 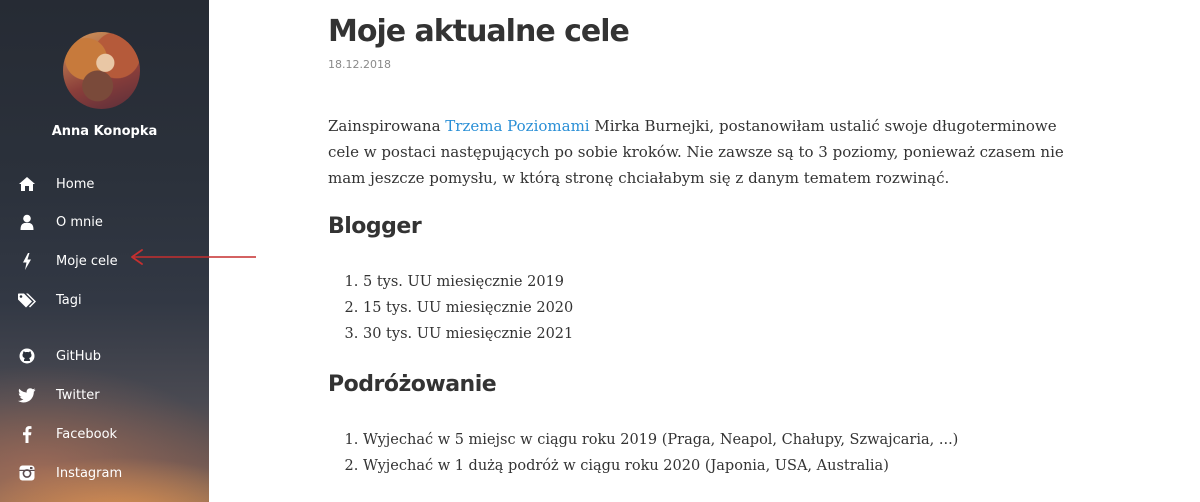 I want to click on social-link-facebook: Facebook, so click(x=104, y=434).